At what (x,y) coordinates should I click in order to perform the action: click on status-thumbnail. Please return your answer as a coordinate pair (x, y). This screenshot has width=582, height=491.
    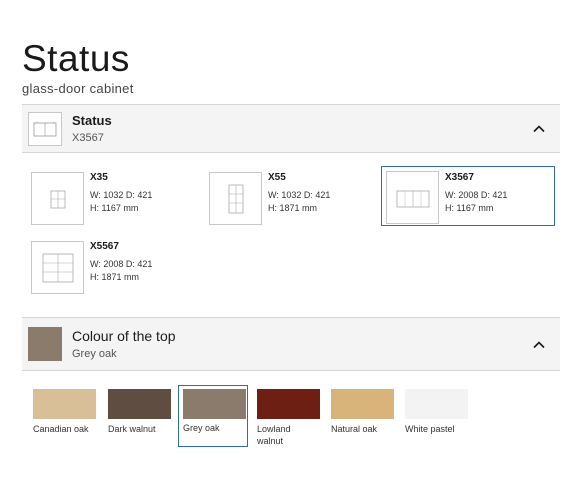
    Looking at the image, I should click on (45, 129).